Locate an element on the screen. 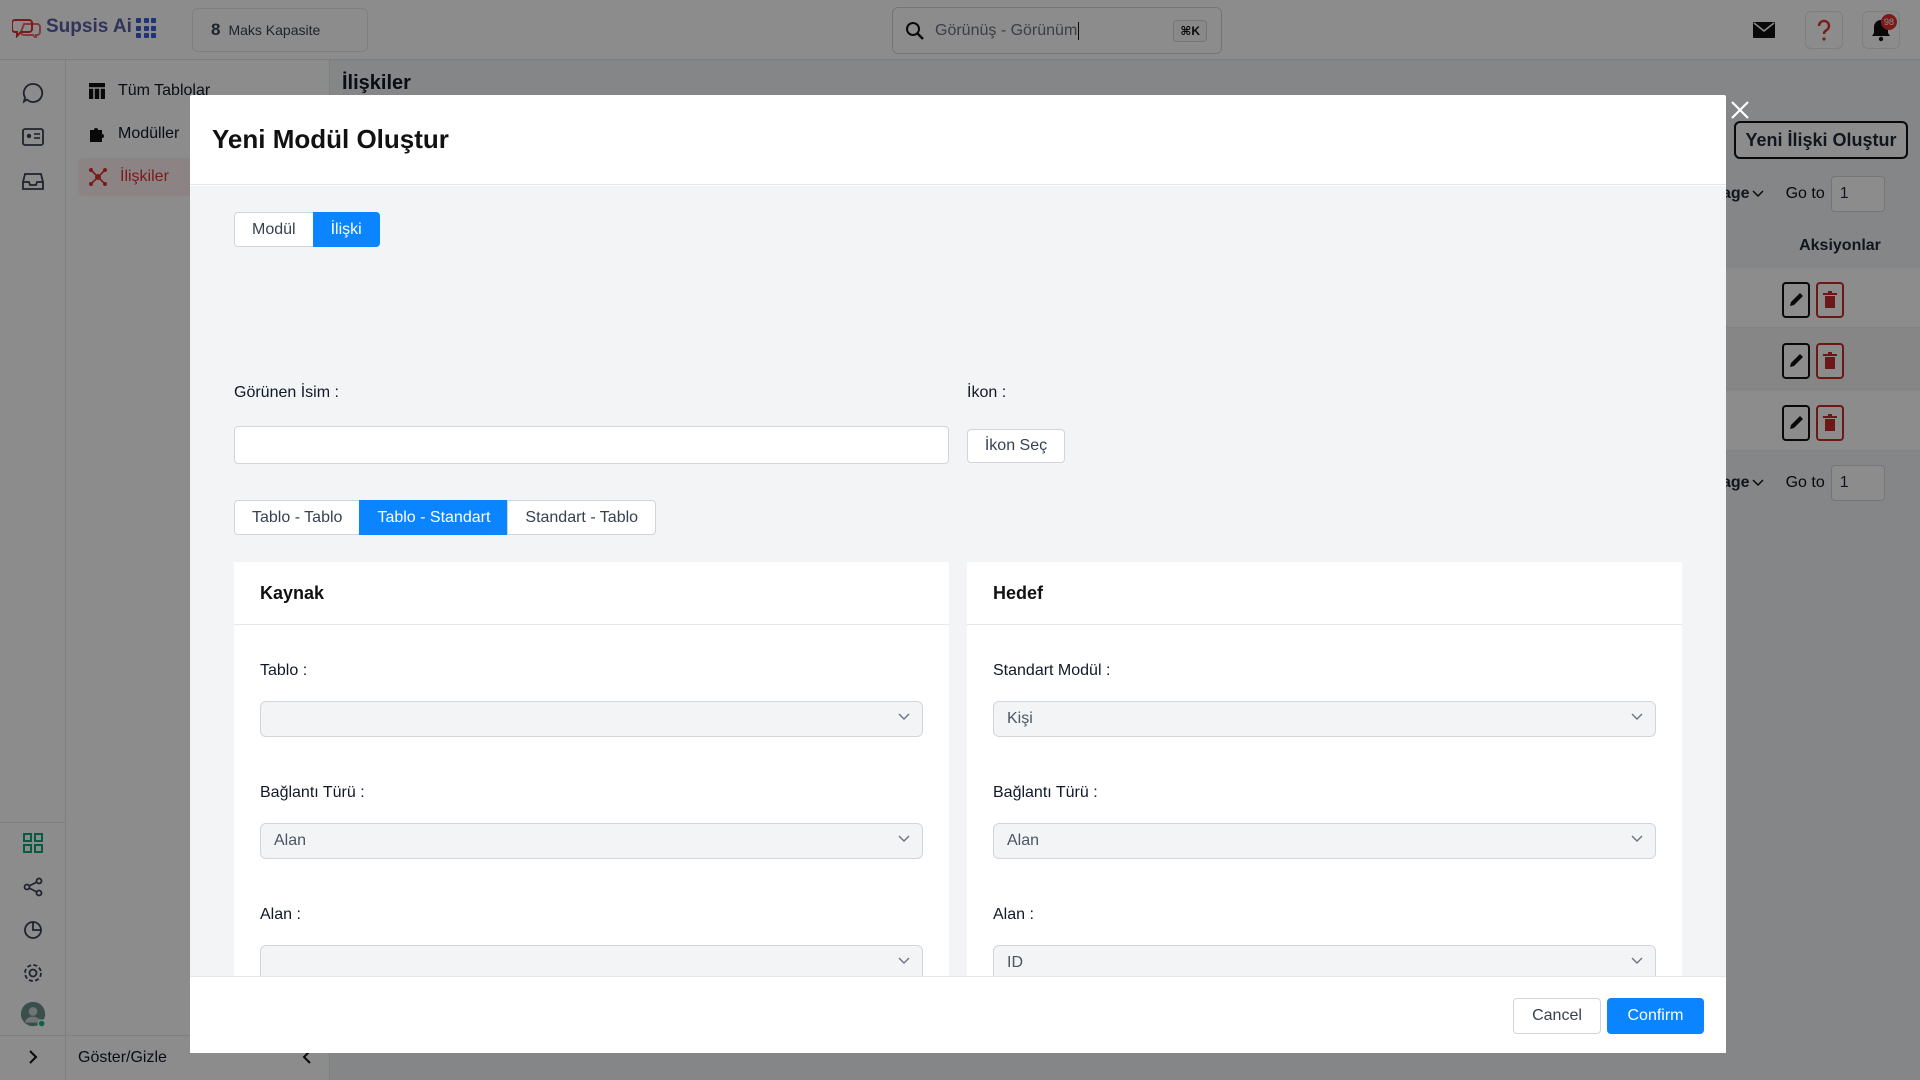 The height and width of the screenshot is (1080, 1920). target-module-select: Kişi is located at coordinates (1324, 719).